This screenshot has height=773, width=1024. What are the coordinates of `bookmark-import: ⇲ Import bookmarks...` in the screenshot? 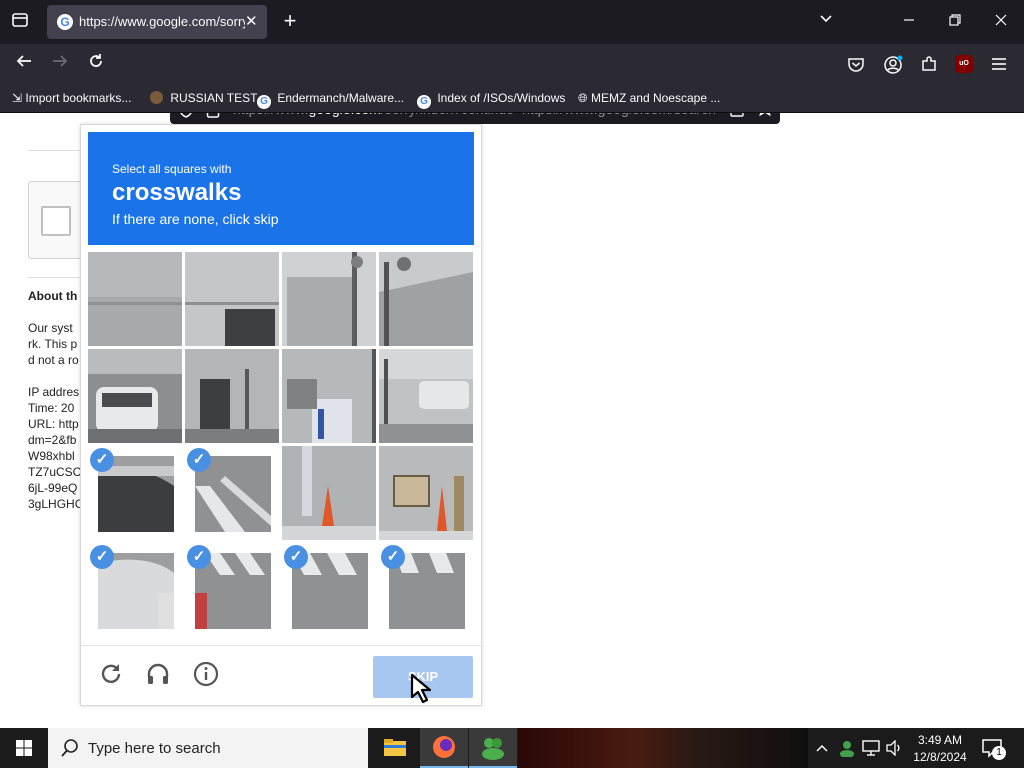 It's located at (71, 98).